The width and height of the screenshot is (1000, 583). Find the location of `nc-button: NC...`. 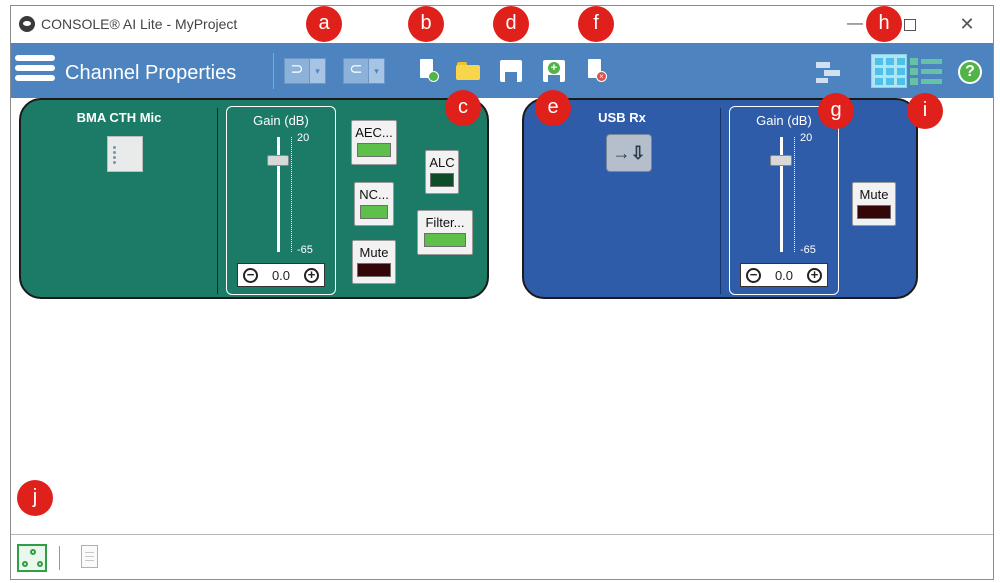

nc-button: NC... is located at coordinates (374, 204).